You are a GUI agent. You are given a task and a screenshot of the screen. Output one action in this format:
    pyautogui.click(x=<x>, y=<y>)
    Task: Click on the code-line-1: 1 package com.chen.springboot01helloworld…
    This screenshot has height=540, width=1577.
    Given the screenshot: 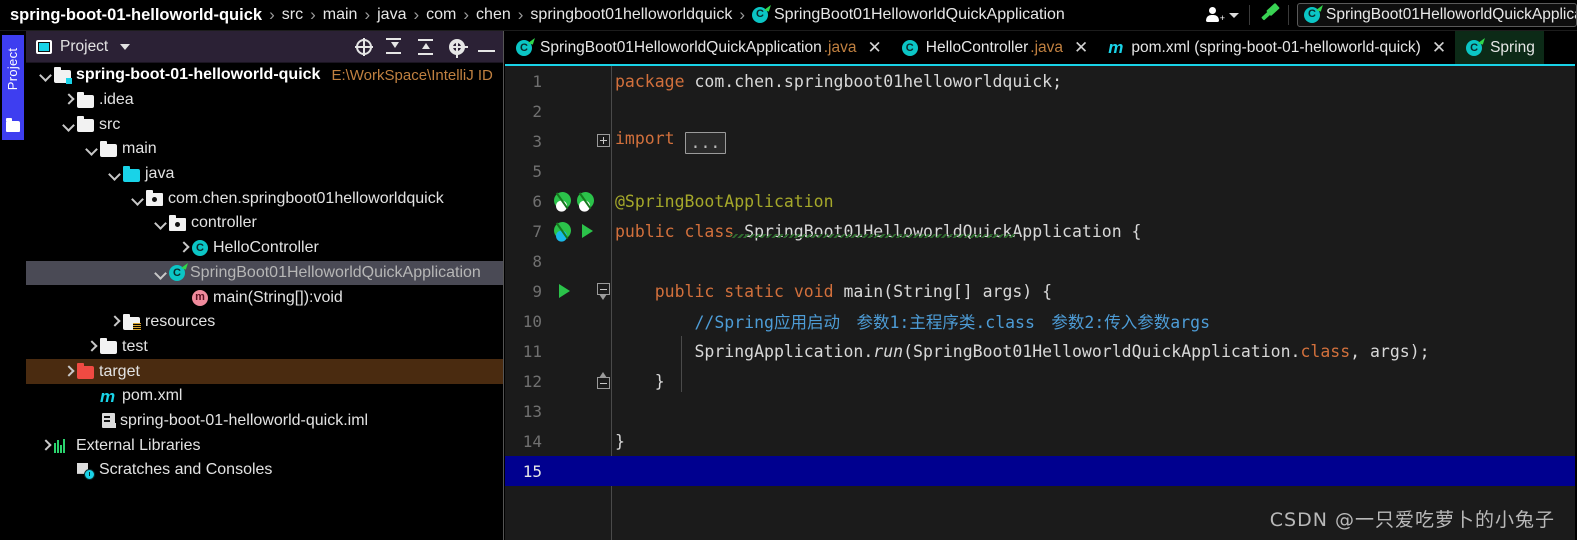 What is the action you would take?
    pyautogui.click(x=1041, y=81)
    